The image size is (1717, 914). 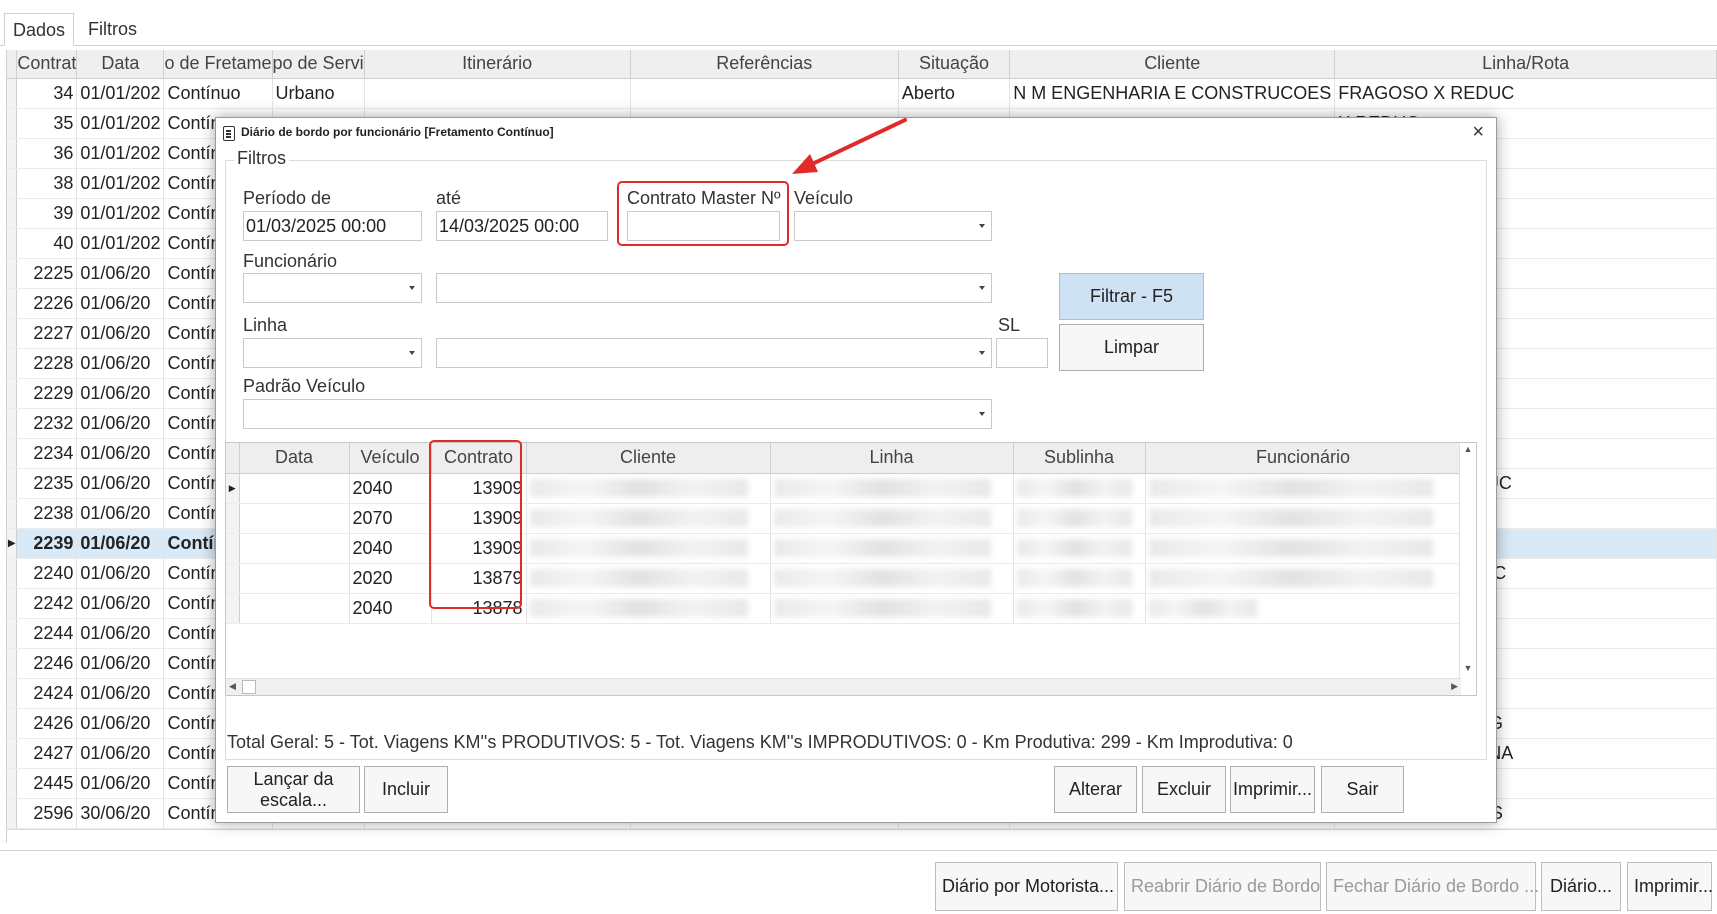 What do you see at coordinates (1095, 789) in the screenshot?
I see `alterar-button: Alterar` at bounding box center [1095, 789].